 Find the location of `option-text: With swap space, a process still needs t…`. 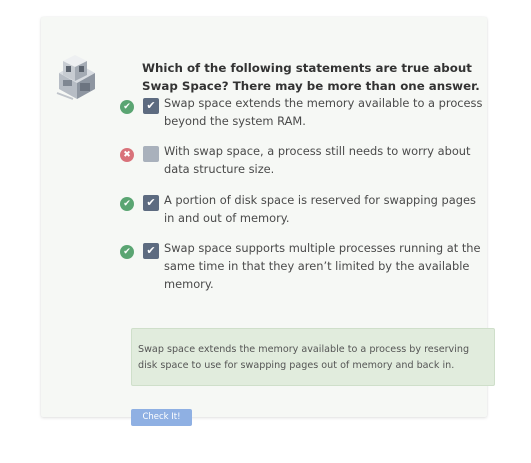

option-text: With swap space, a process still needs t… is located at coordinates (317, 160).